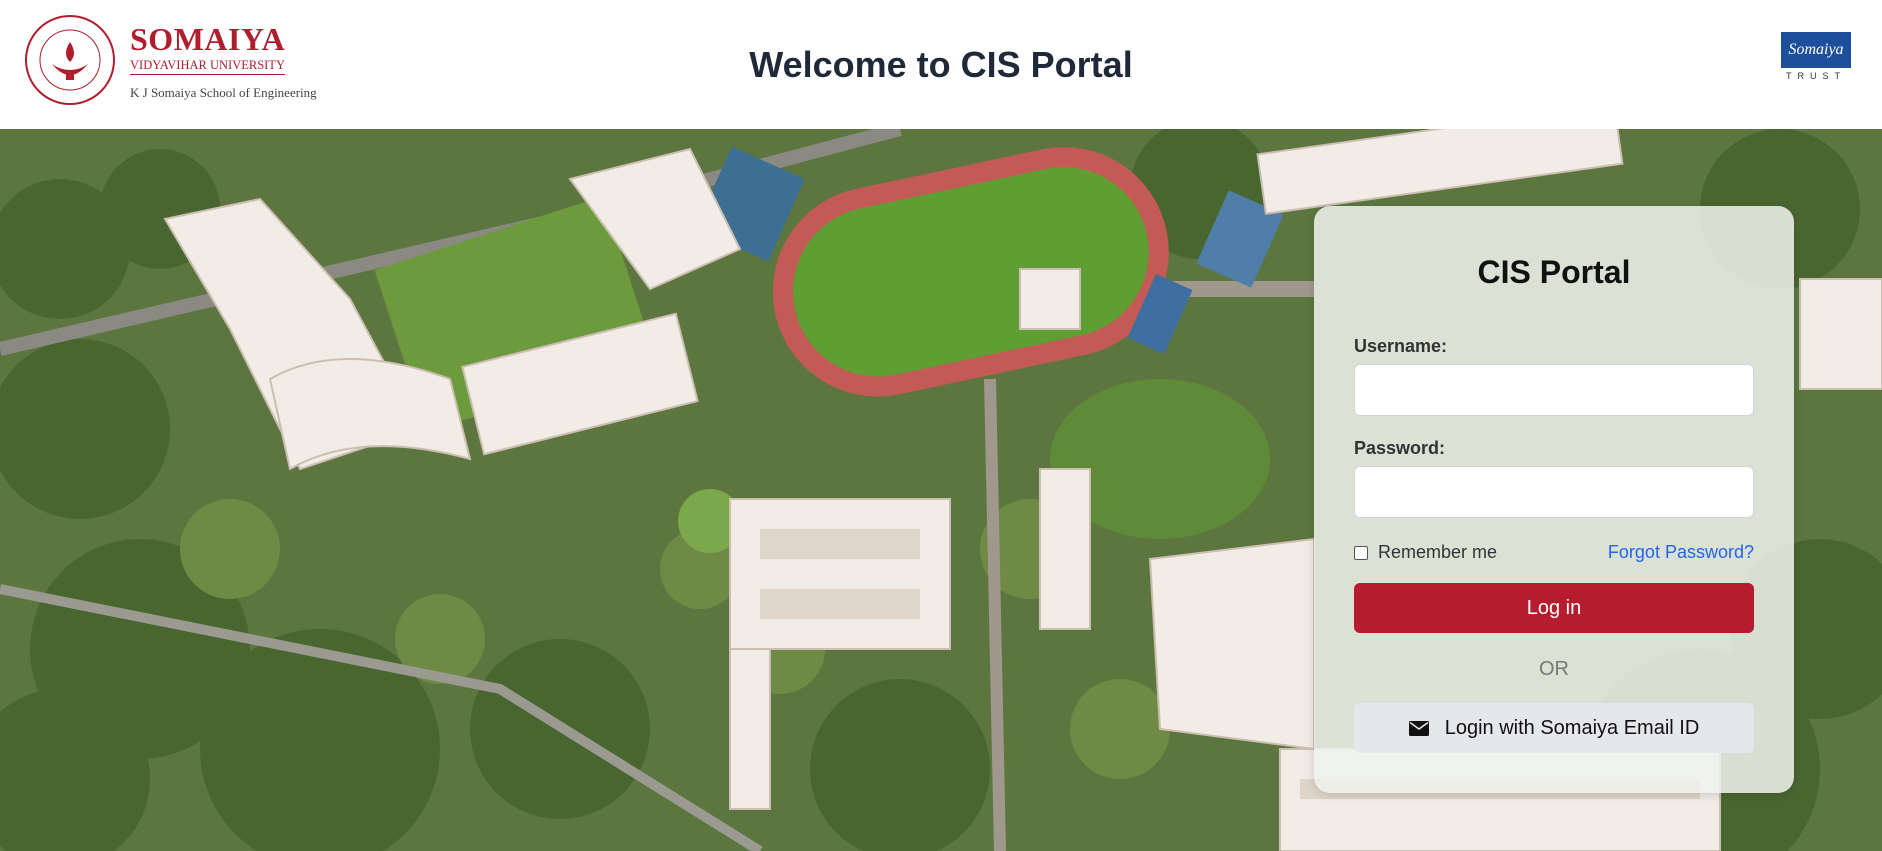 This screenshot has width=1882, height=851. Describe the element at coordinates (1401, 346) in the screenshot. I see `username-label: Username:` at that location.